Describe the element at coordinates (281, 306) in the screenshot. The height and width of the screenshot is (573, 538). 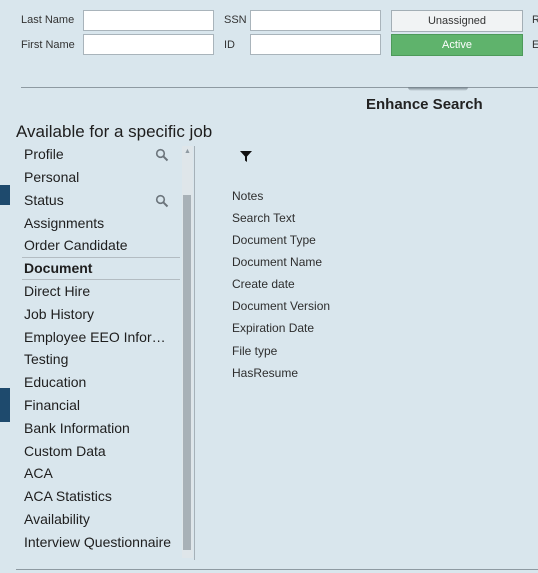
I see `field-item: Document Version` at that location.